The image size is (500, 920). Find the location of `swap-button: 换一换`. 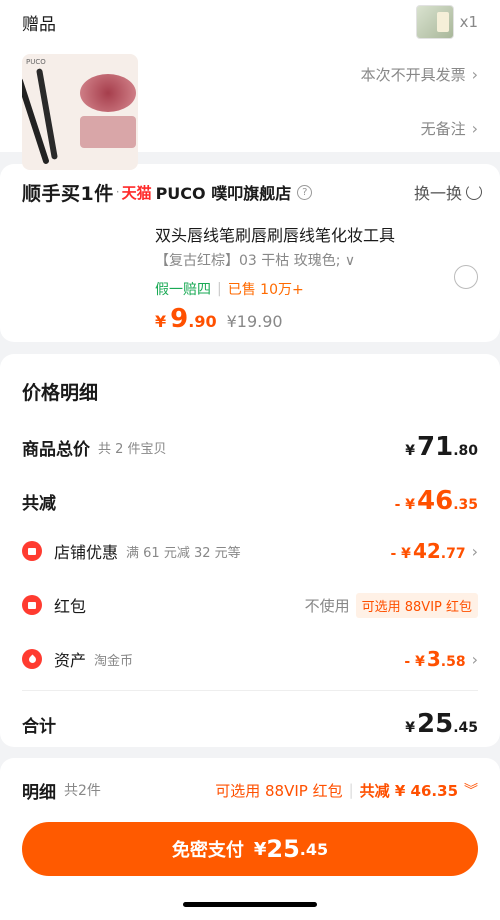

swap-button: 换一换 is located at coordinates (448, 192).